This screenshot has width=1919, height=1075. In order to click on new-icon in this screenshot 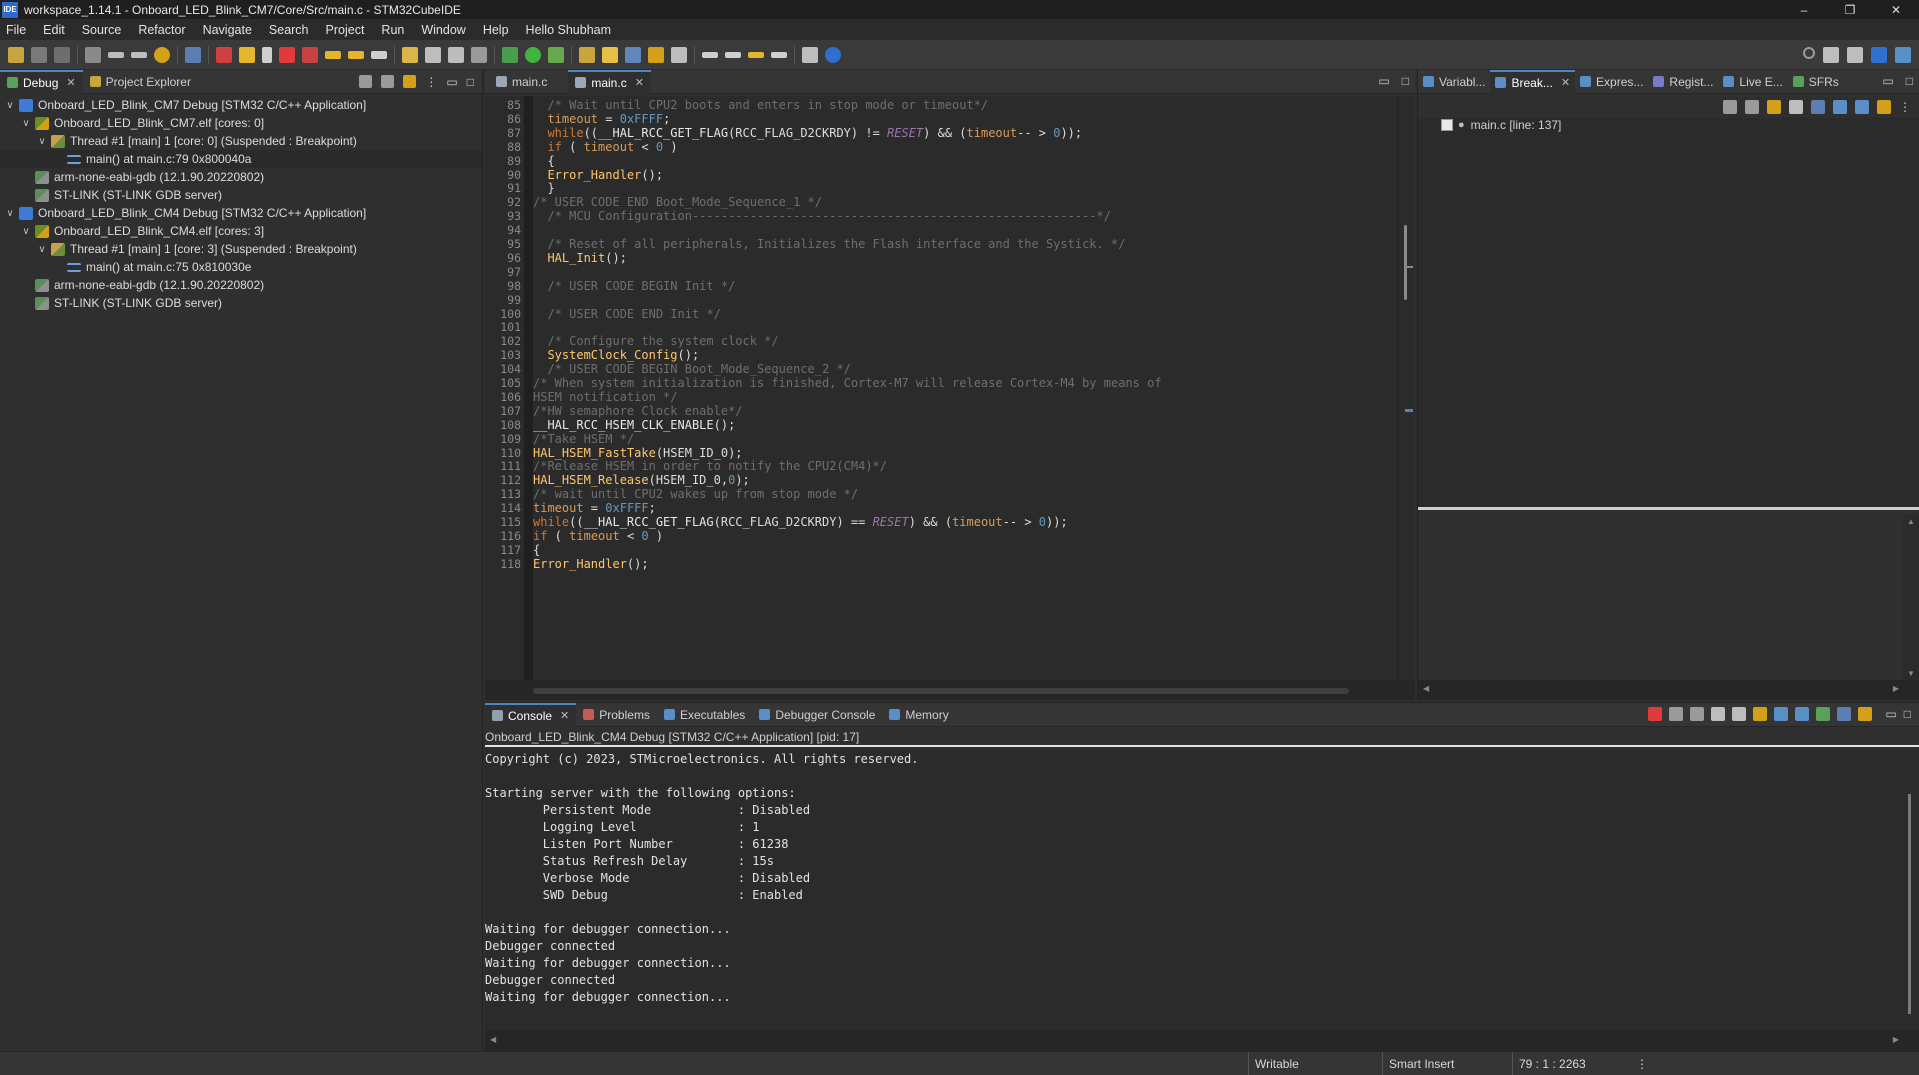, I will do `click(16, 54)`.